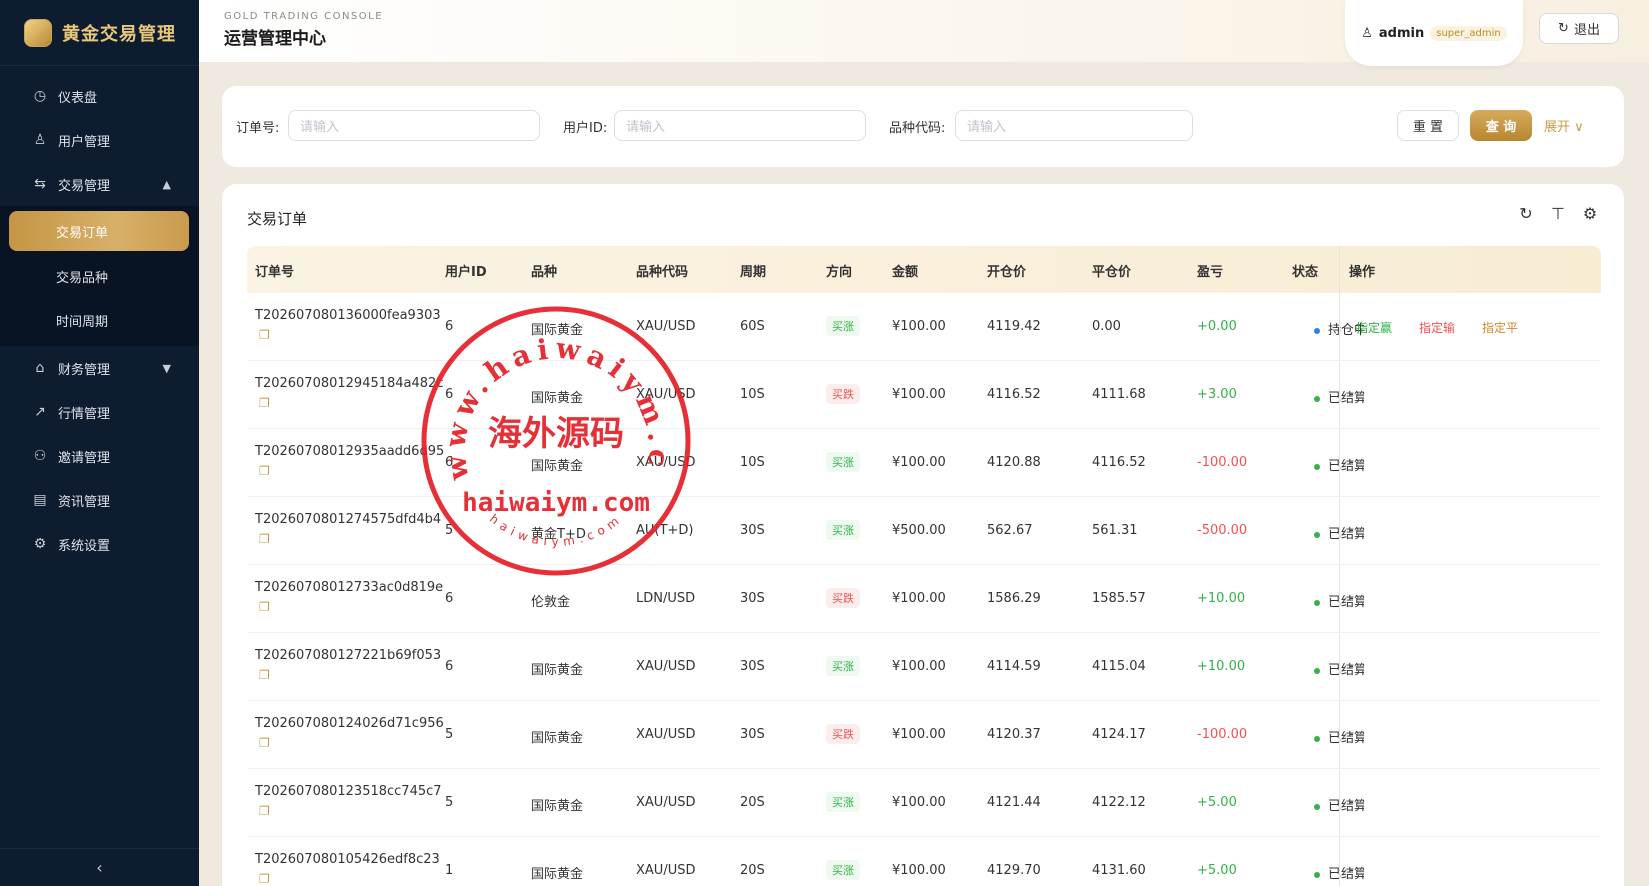 The height and width of the screenshot is (886, 1649). Describe the element at coordinates (740, 125) in the screenshot. I see `user-id-input: 请输入` at that location.